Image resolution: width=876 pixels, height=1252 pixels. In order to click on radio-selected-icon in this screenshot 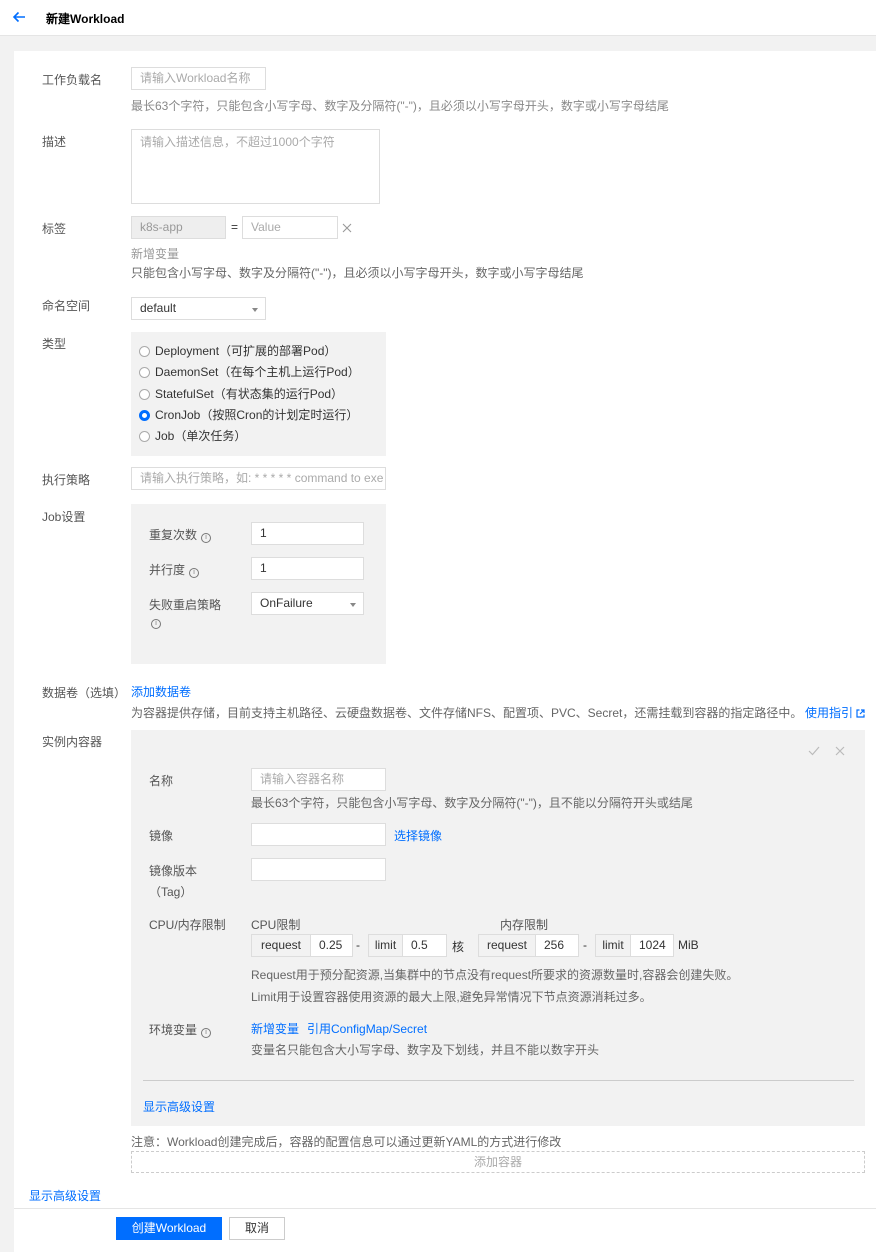, I will do `click(144, 415)`.